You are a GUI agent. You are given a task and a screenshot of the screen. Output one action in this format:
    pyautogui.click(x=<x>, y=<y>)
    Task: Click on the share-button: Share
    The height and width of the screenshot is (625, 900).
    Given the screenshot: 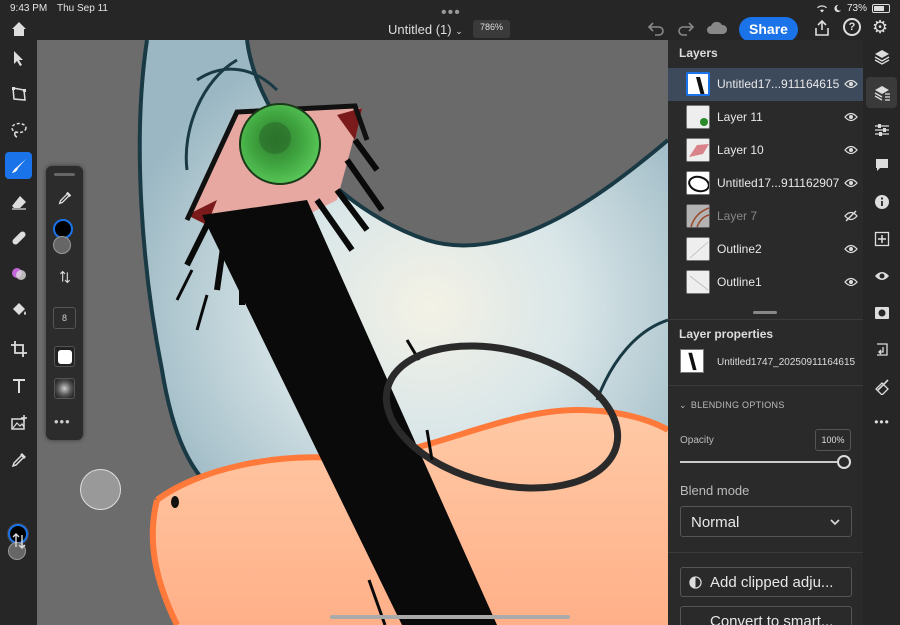 What is the action you would take?
    pyautogui.click(x=768, y=29)
    